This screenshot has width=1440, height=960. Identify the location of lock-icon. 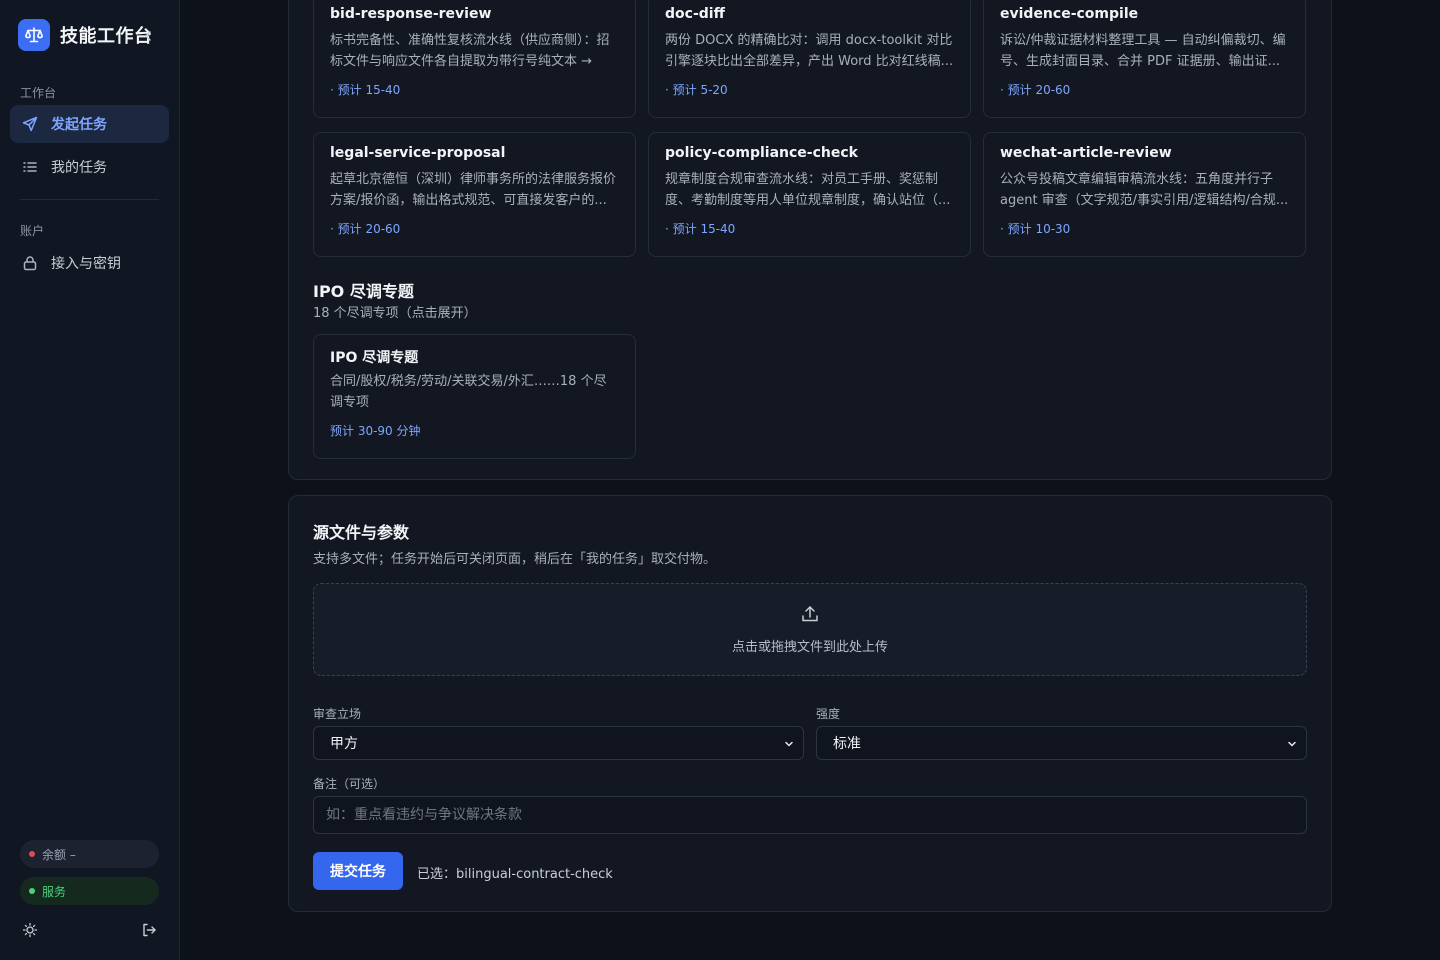
(30, 263).